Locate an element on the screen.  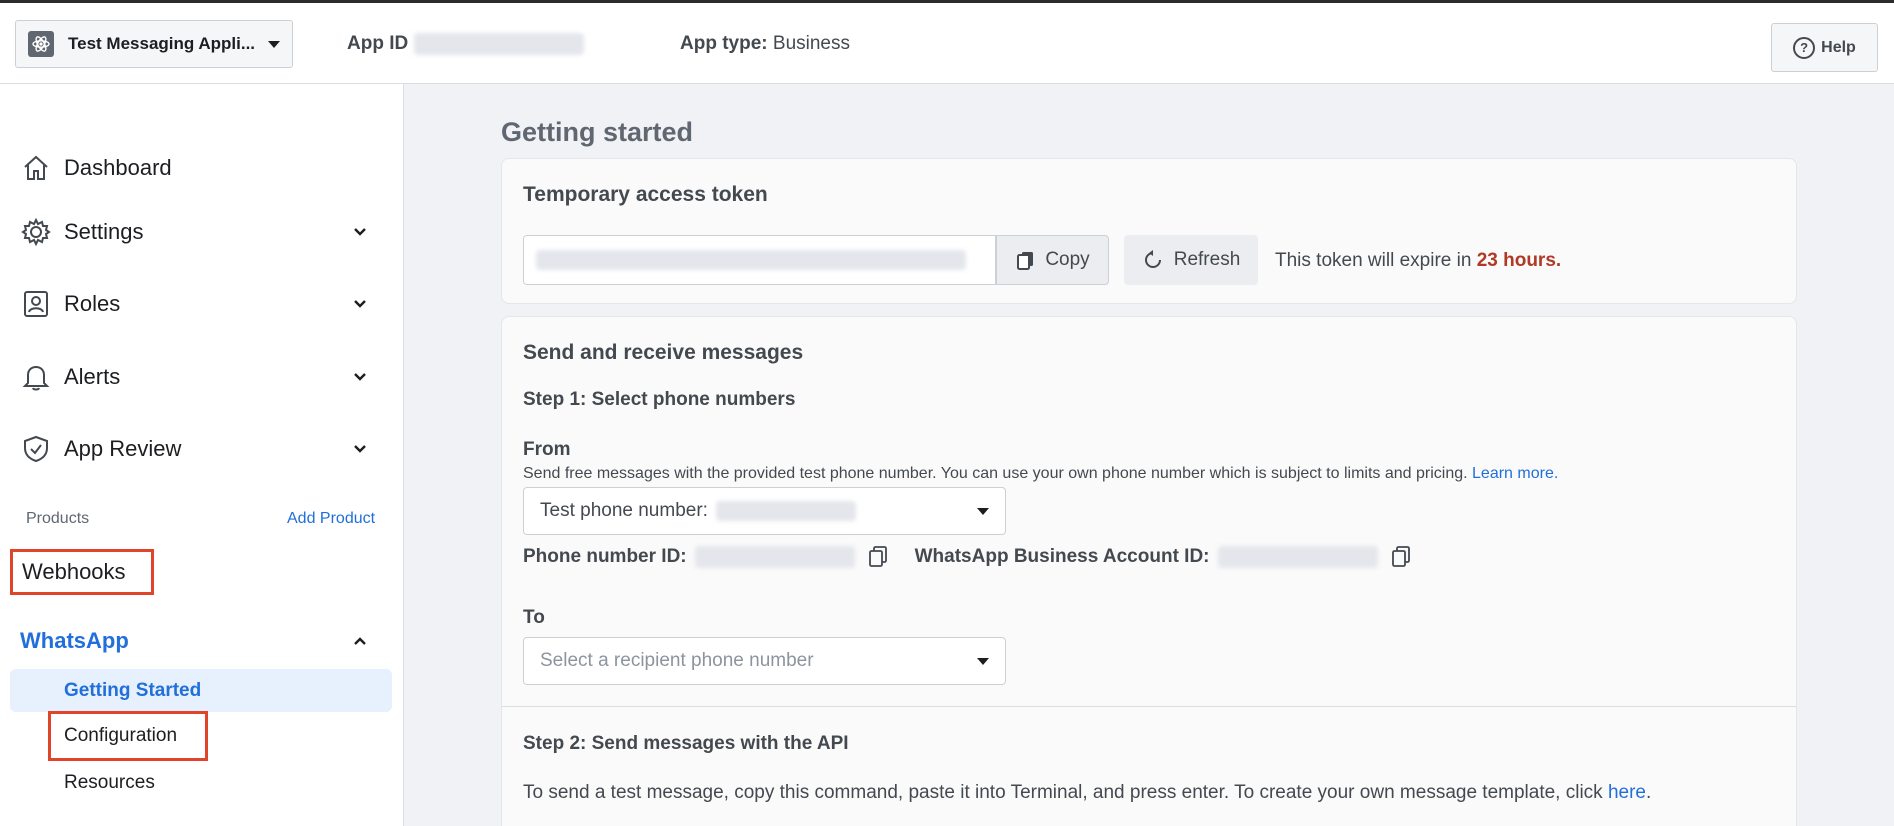
token-value-redacted is located at coordinates (751, 260).